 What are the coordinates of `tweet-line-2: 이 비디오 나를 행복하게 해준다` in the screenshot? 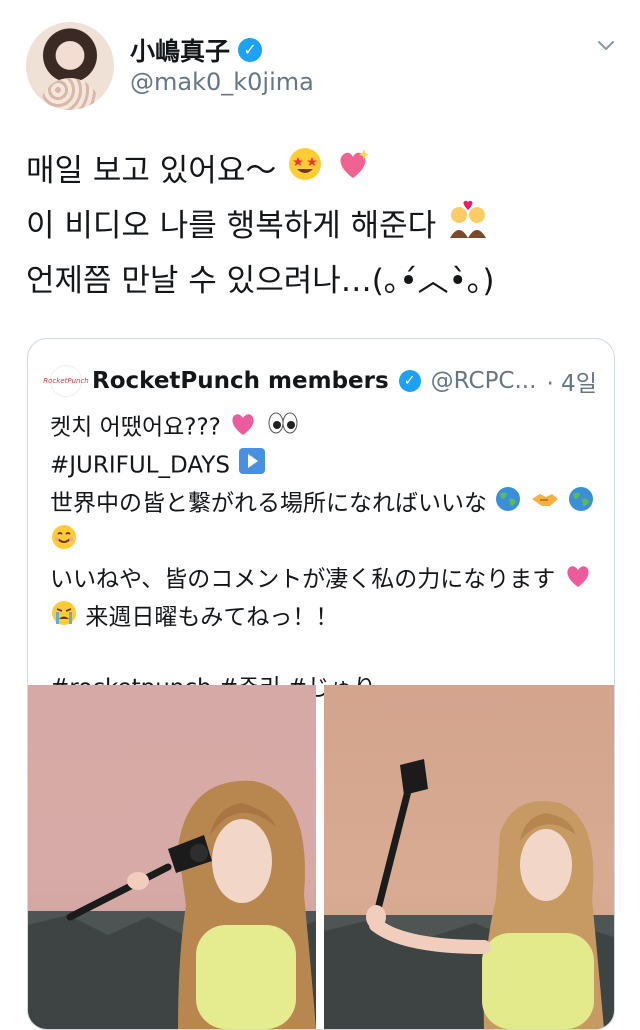 It's located at (321, 227).